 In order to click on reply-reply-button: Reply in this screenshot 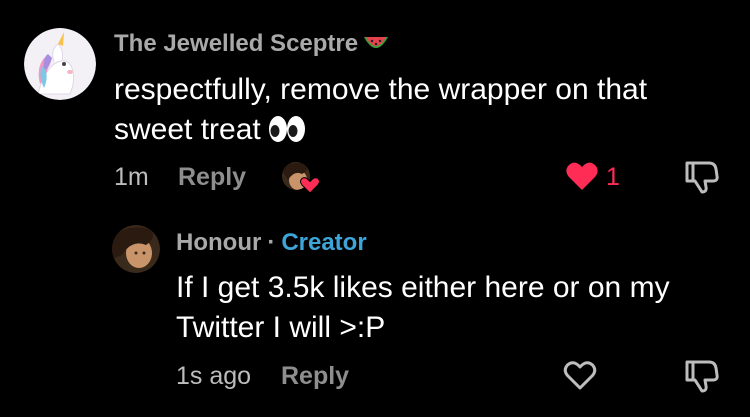, I will do `click(315, 376)`.